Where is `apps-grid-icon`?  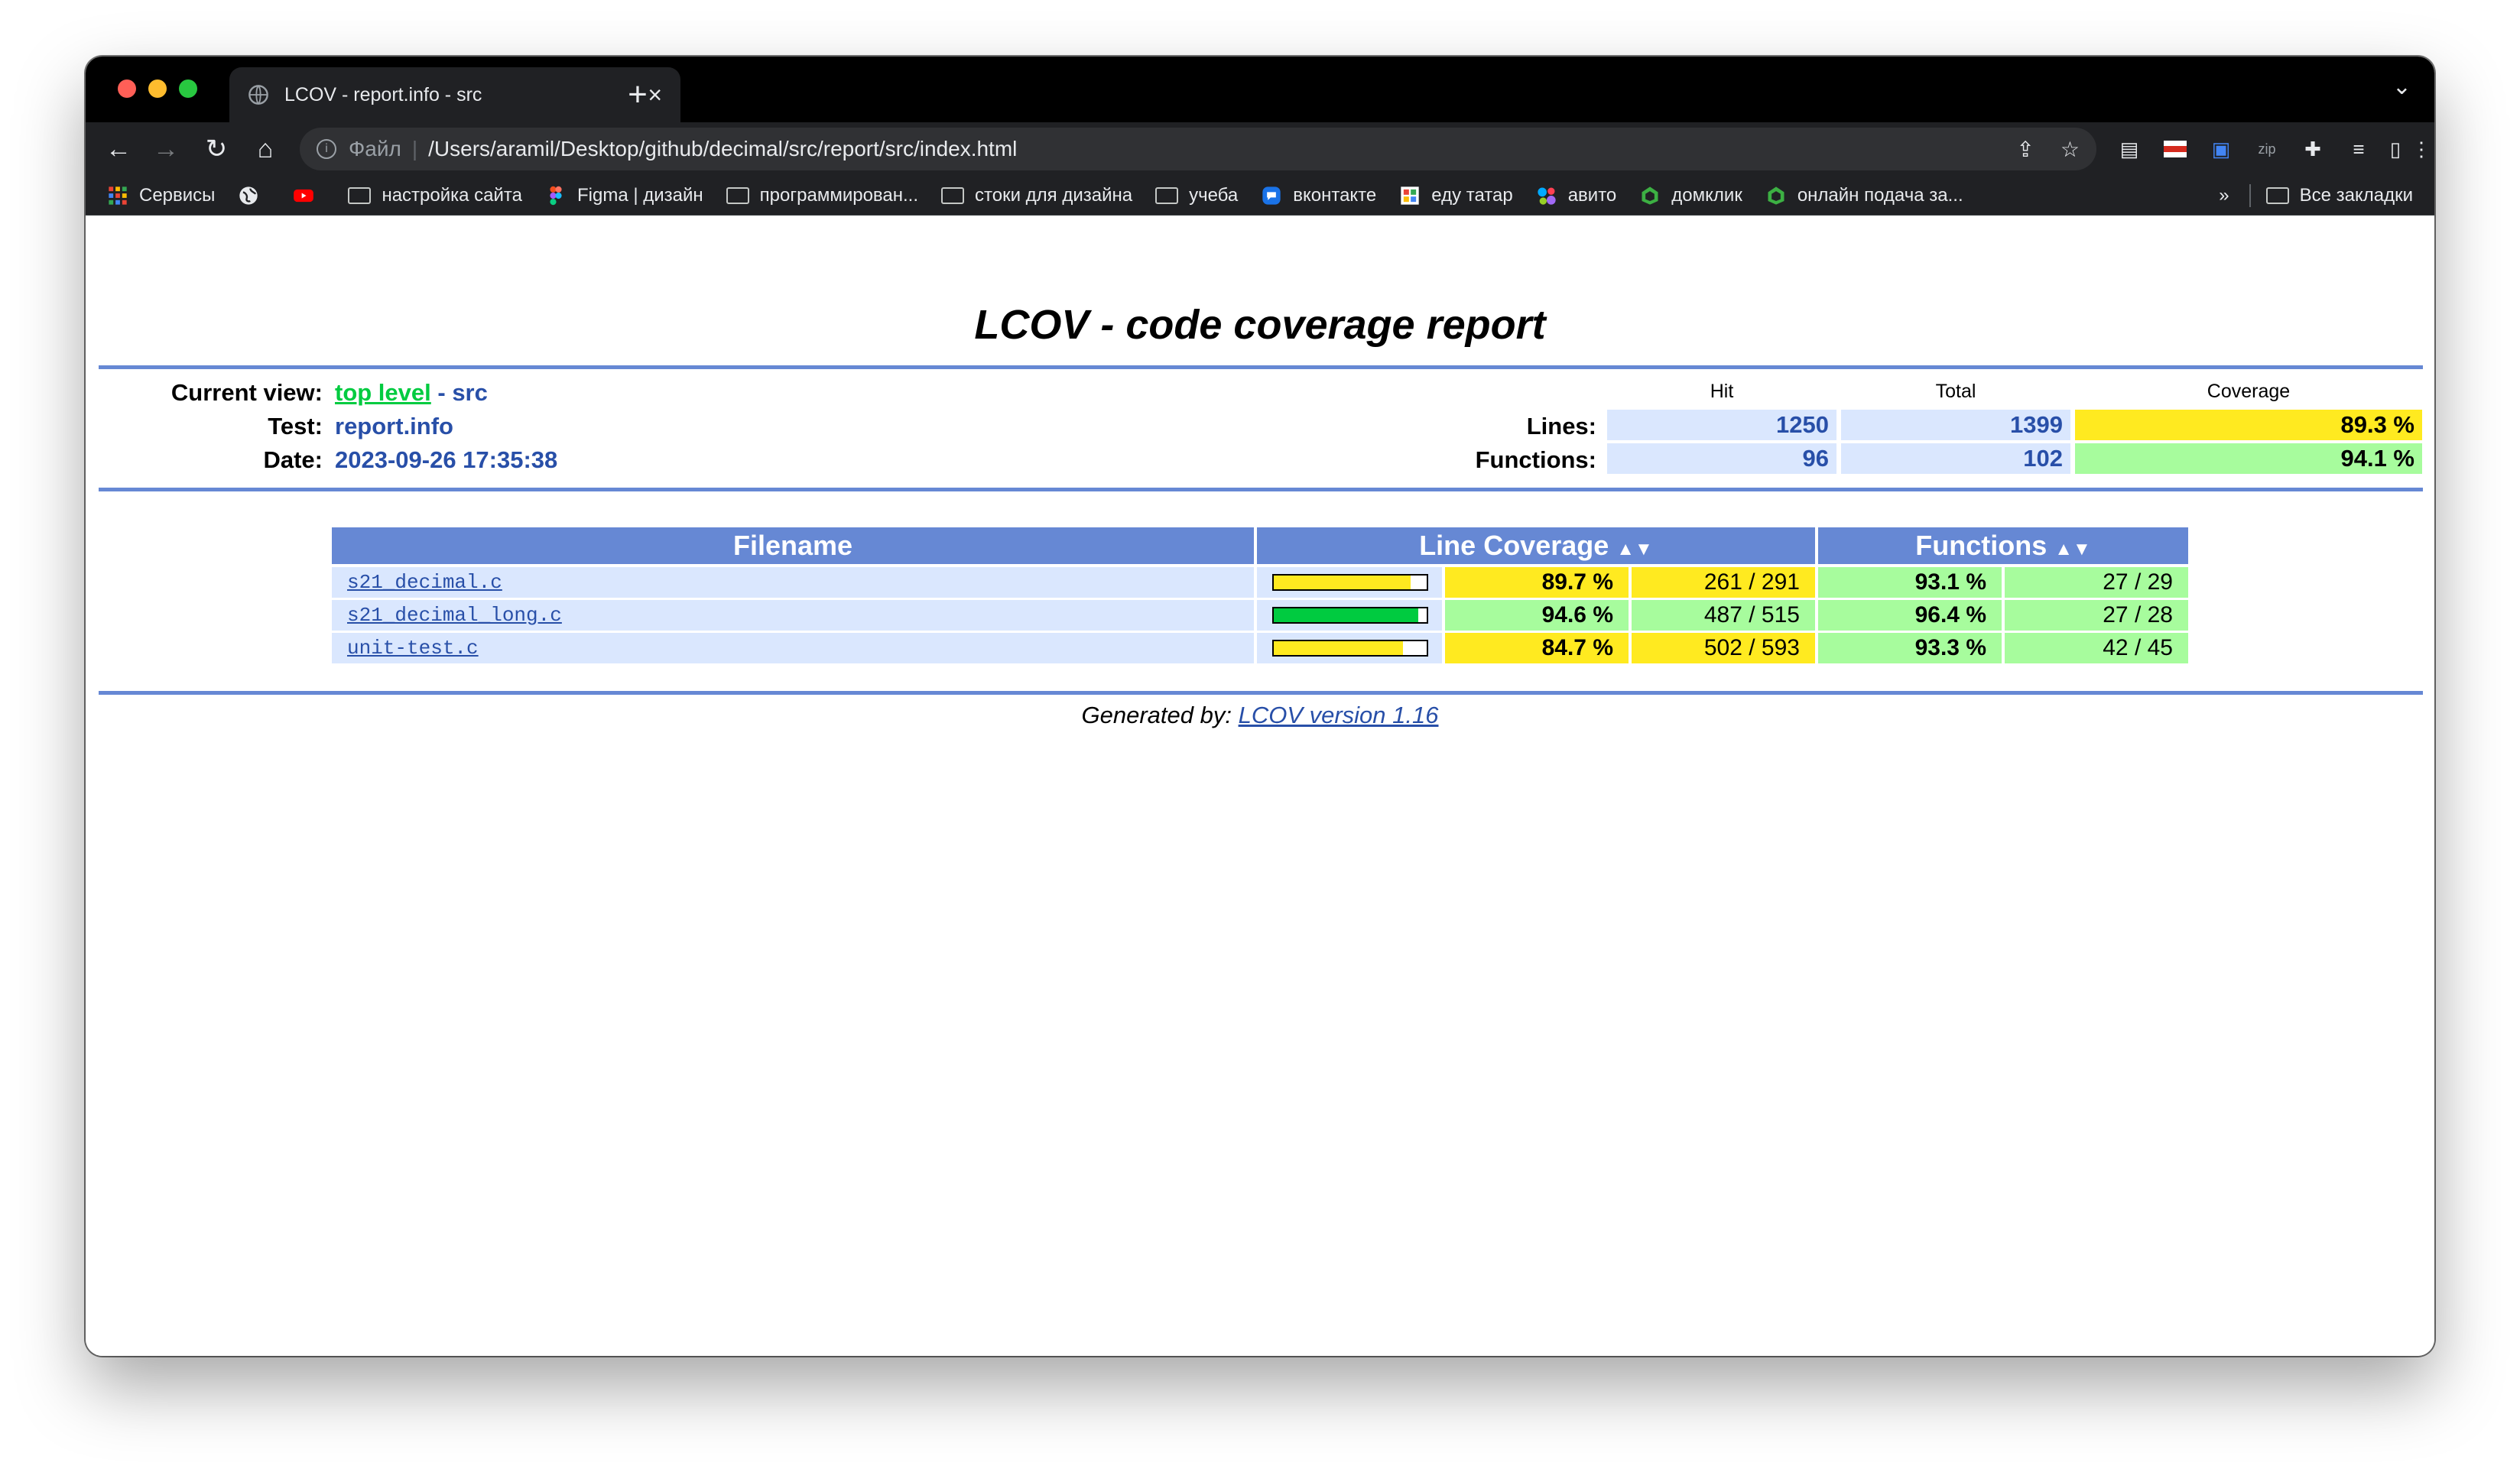
apps-grid-icon is located at coordinates (118, 195).